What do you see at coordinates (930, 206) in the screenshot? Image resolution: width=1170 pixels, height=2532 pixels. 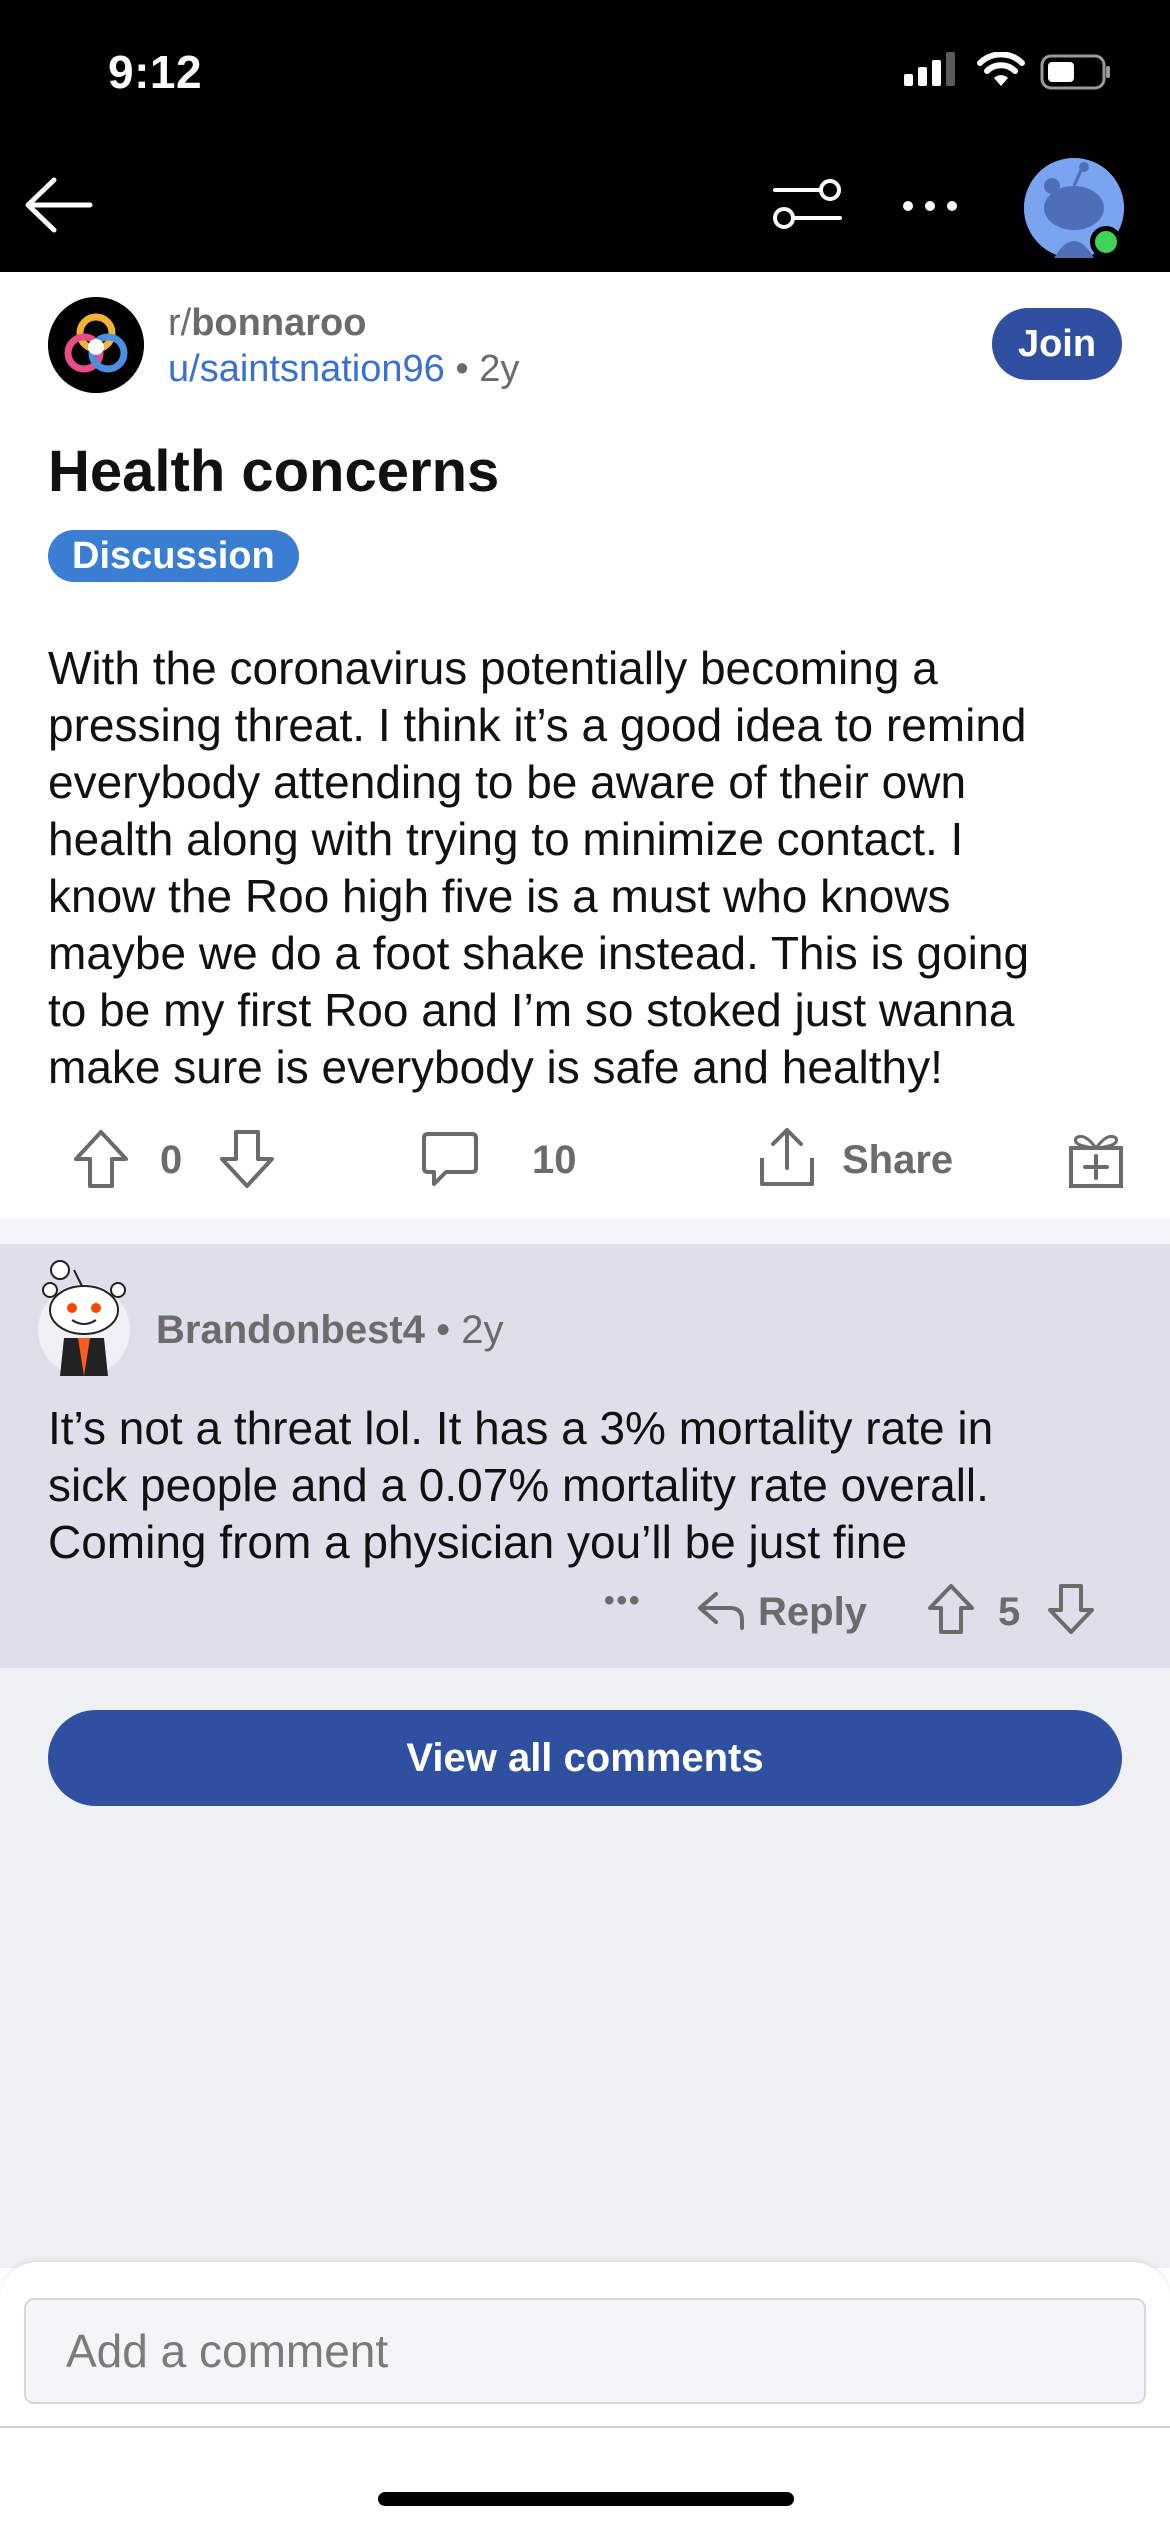 I see `more-horizontal-icon` at bounding box center [930, 206].